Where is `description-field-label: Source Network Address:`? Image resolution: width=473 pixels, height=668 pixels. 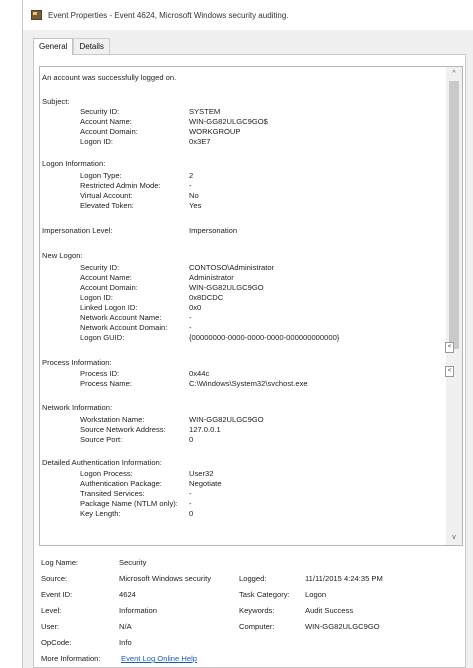
description-field-label: Source Network Address: is located at coordinates (123, 429).